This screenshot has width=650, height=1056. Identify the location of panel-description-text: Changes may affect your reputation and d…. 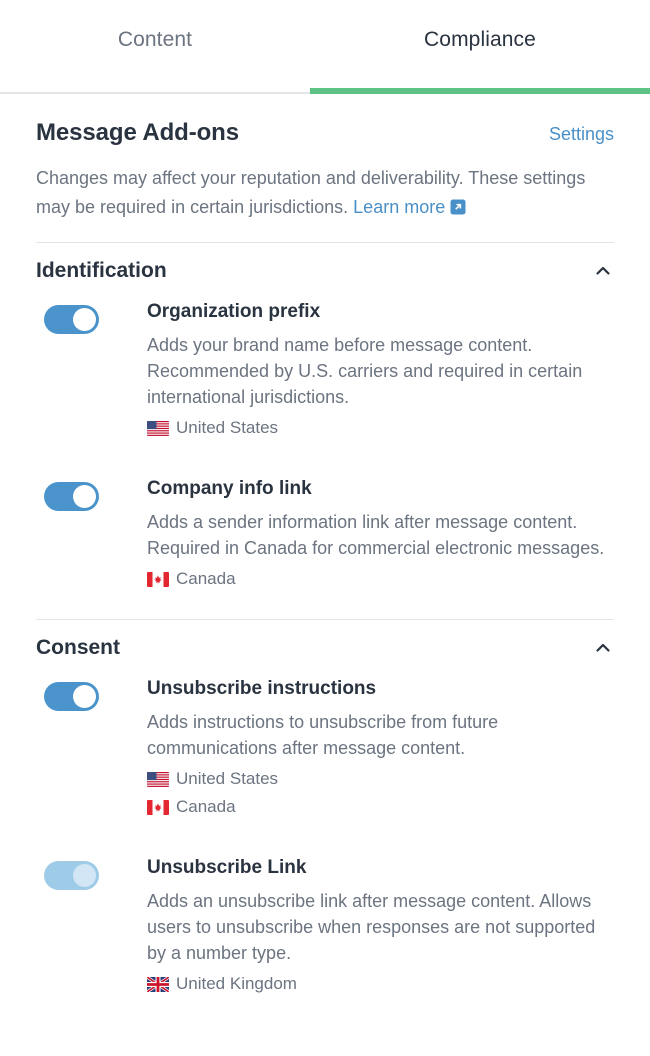
(311, 192).